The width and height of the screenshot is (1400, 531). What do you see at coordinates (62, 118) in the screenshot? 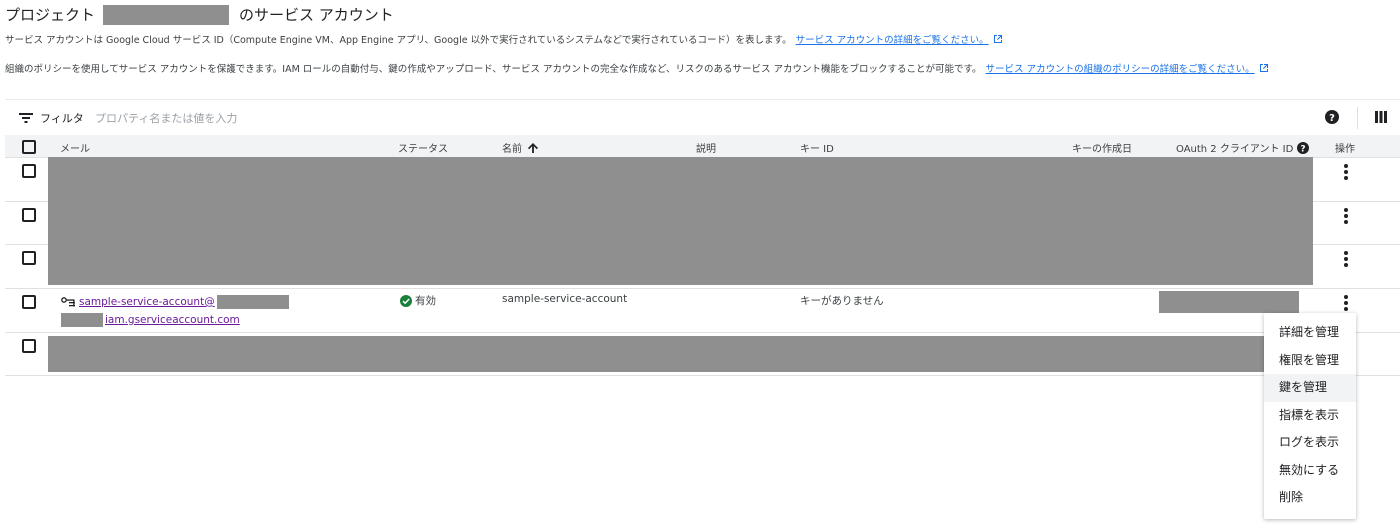
I see `filter-label: フィルタ` at bounding box center [62, 118].